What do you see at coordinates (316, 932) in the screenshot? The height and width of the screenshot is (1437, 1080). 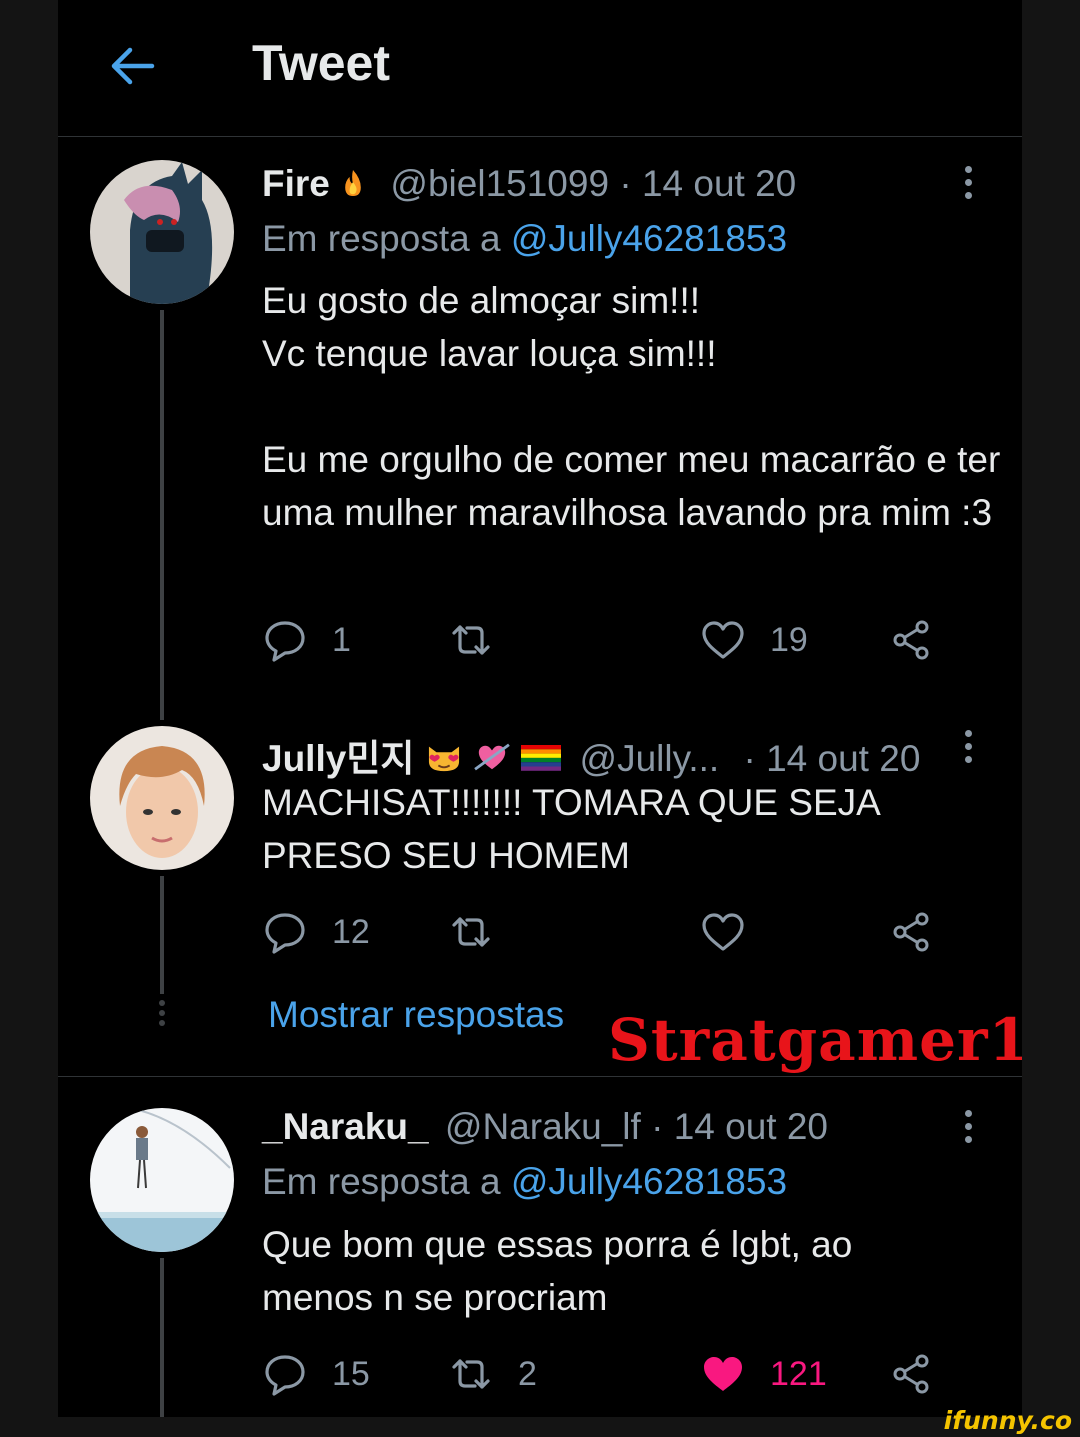 I see `reply-button: 12` at bounding box center [316, 932].